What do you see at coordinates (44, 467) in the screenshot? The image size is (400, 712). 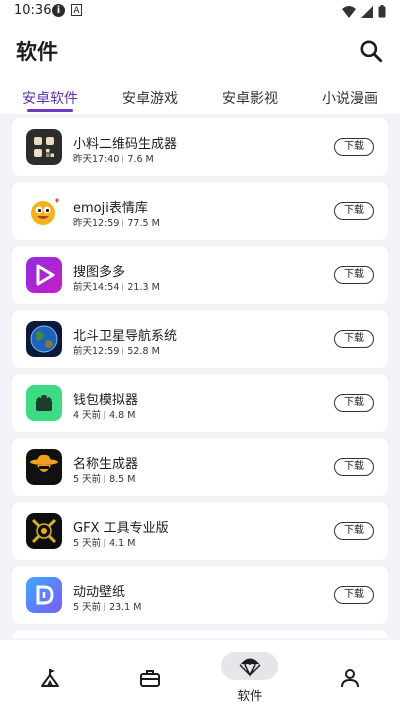 I see `cowboy-hat-app-icon` at bounding box center [44, 467].